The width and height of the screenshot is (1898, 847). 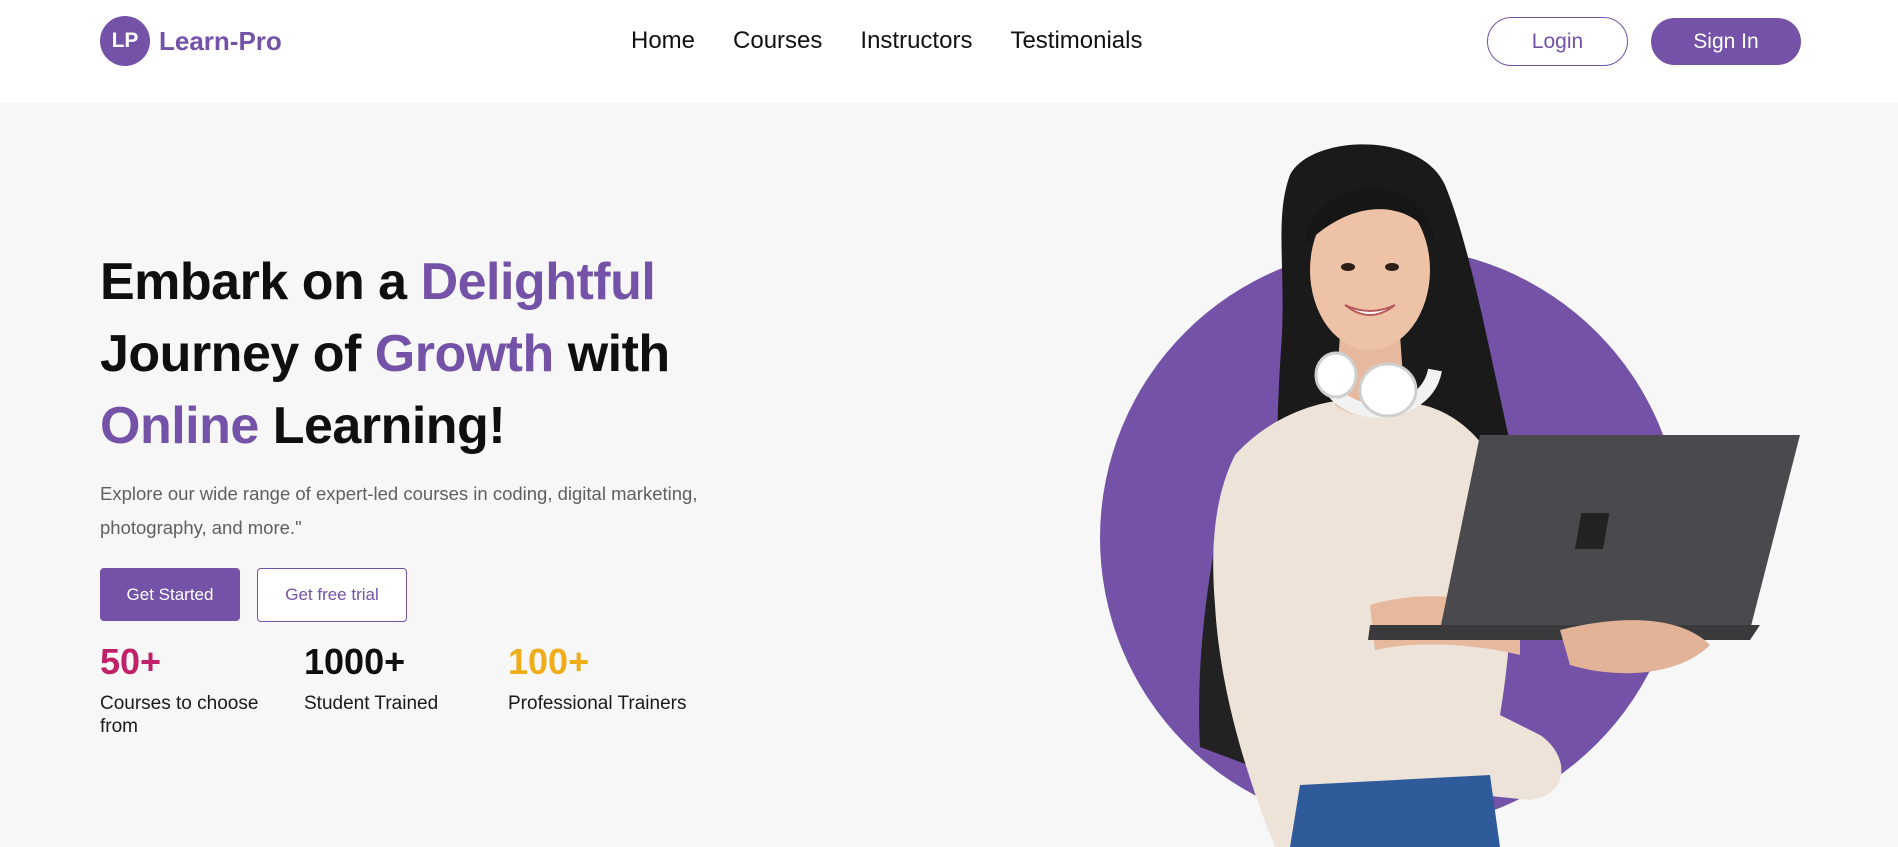 I want to click on brand-logo: LP Learn-Pro, so click(x=191, y=41).